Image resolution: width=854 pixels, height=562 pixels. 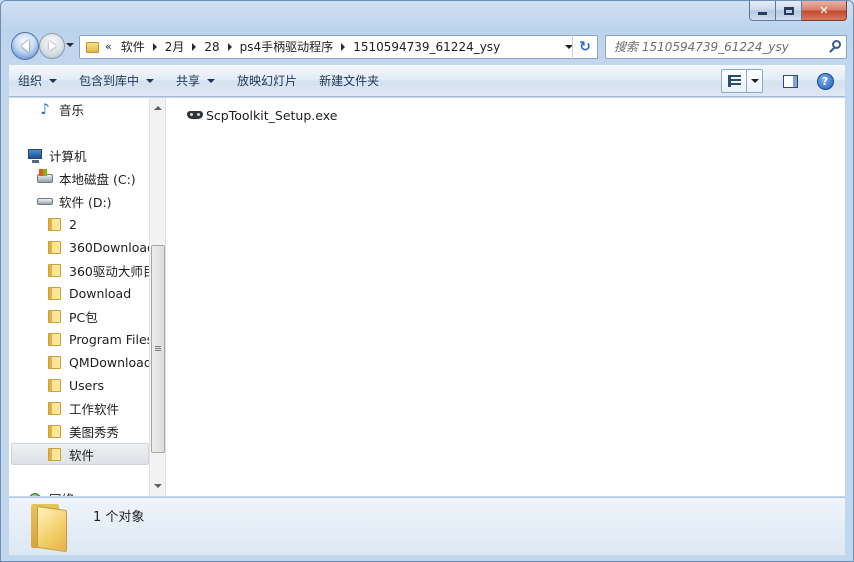 I want to click on view-options-dropdown, so click(x=755, y=81).